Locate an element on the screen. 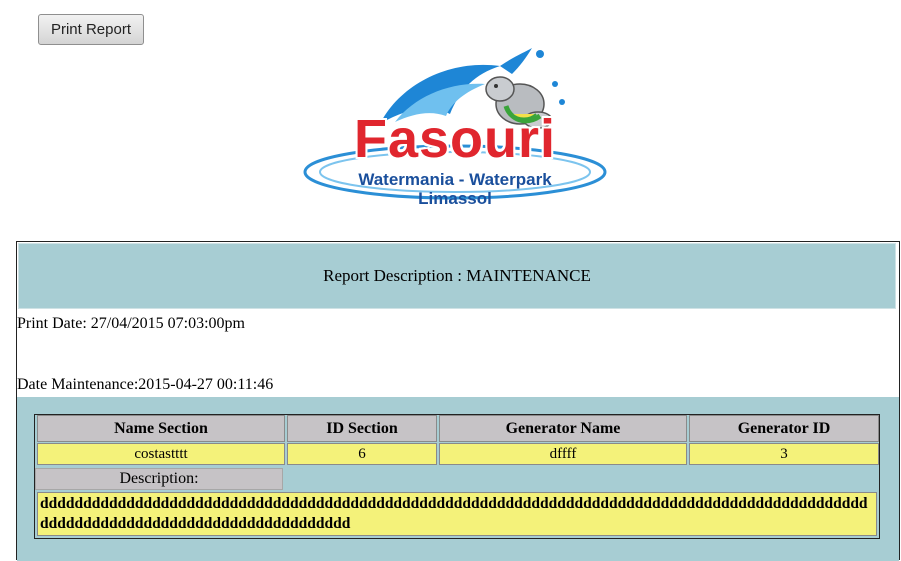 The width and height of the screenshot is (901, 561). cell-name-section: costastttt is located at coordinates (161, 454).